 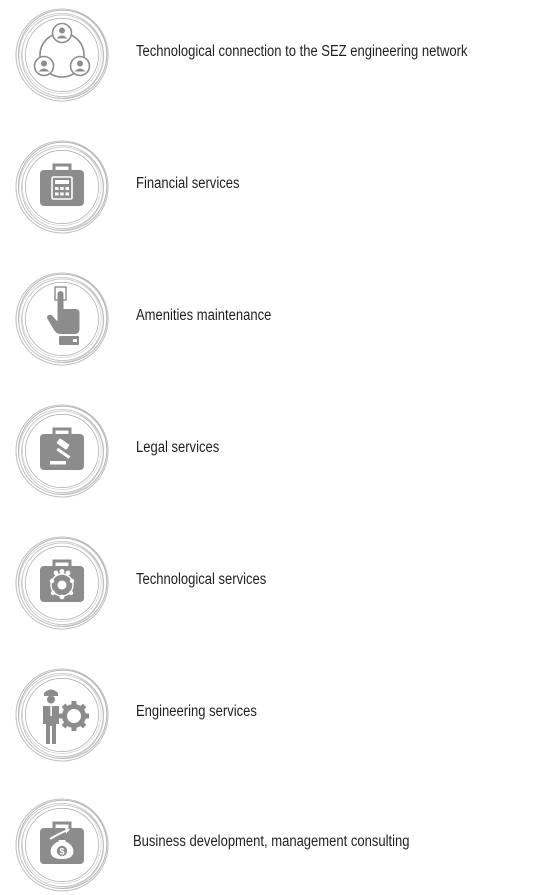 What do you see at coordinates (201, 579) in the screenshot?
I see `service-label: Technological services` at bounding box center [201, 579].